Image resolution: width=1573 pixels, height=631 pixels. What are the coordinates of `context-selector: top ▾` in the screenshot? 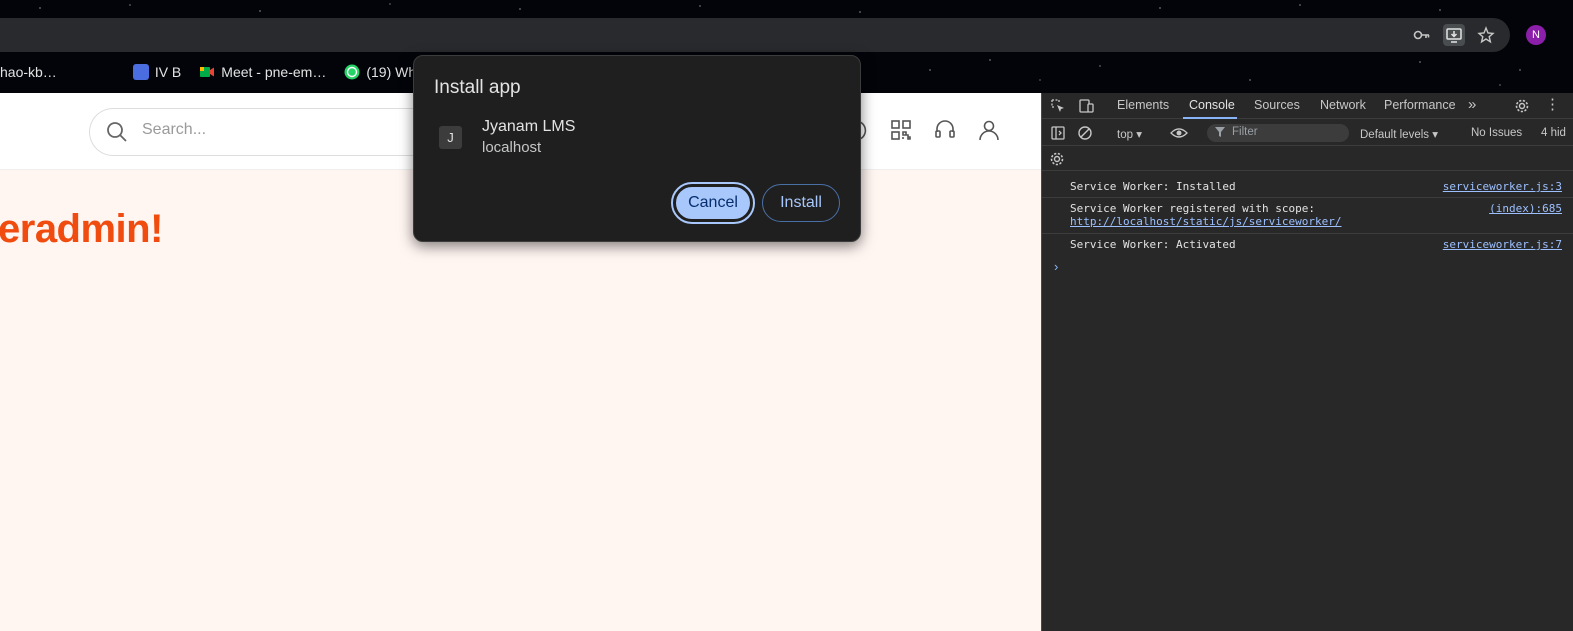 It's located at (1129, 134).